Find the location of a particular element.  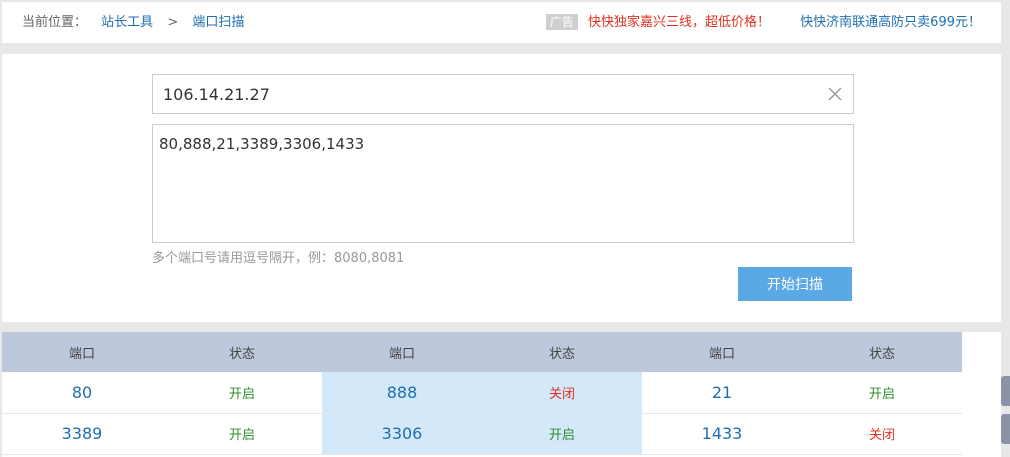

table-header-row: 端口 状态 端口 状态 端口 状态 is located at coordinates (482, 352).